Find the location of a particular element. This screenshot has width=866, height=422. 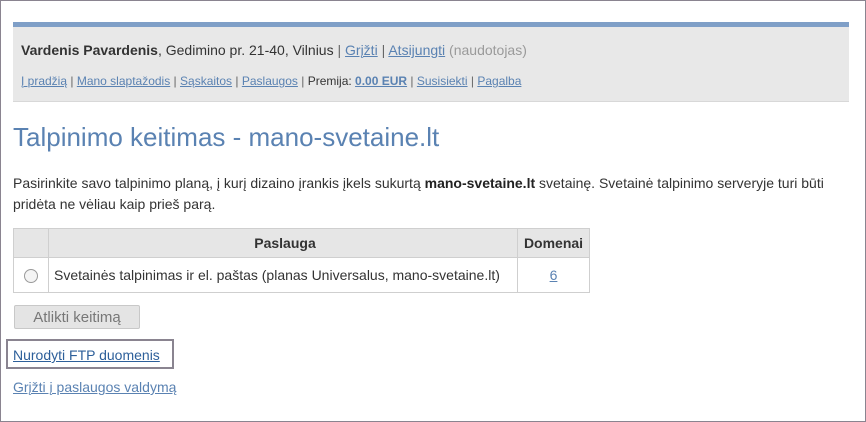

description-domain: mano-svetaine.lt is located at coordinates (480, 183).